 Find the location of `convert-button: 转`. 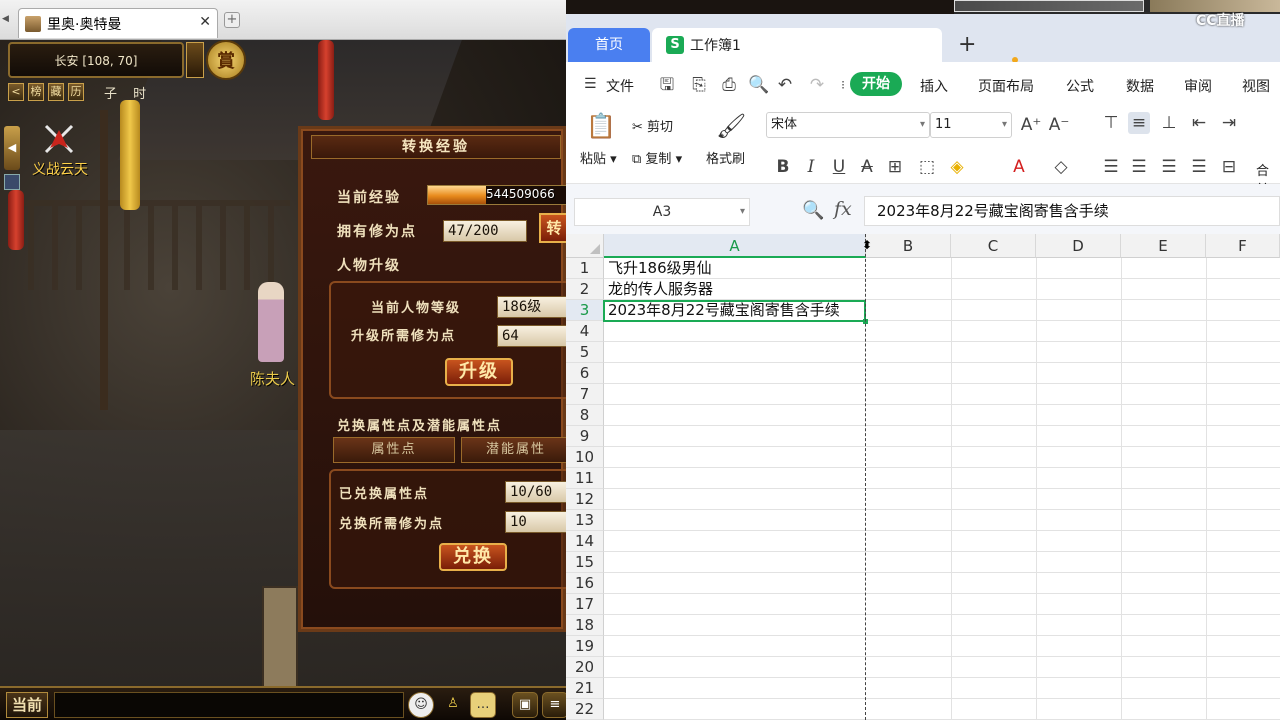

convert-button: 转 is located at coordinates (552, 228).